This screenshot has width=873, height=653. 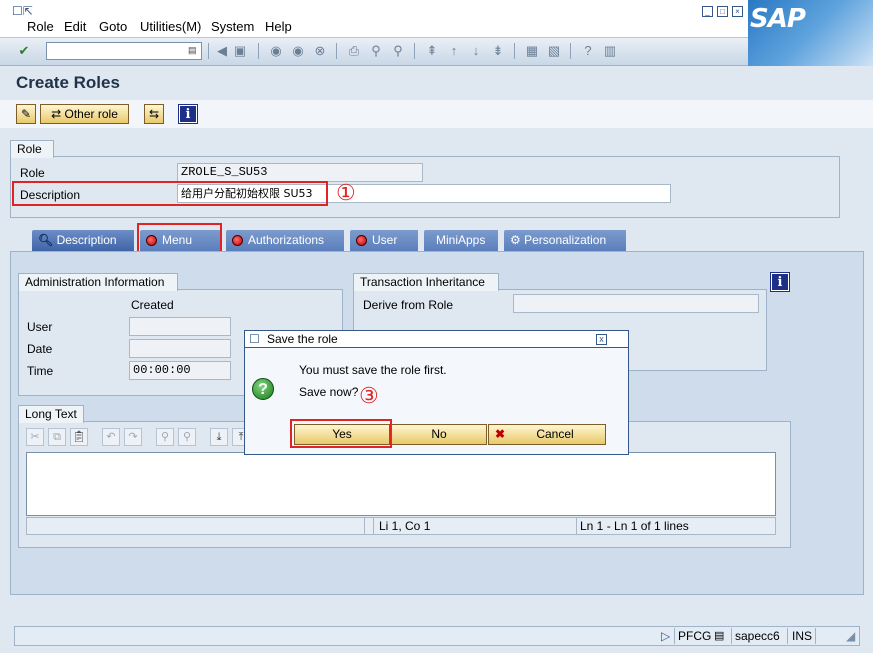 I want to click on cancel-button: ✖ Cancel, so click(x=547, y=434).